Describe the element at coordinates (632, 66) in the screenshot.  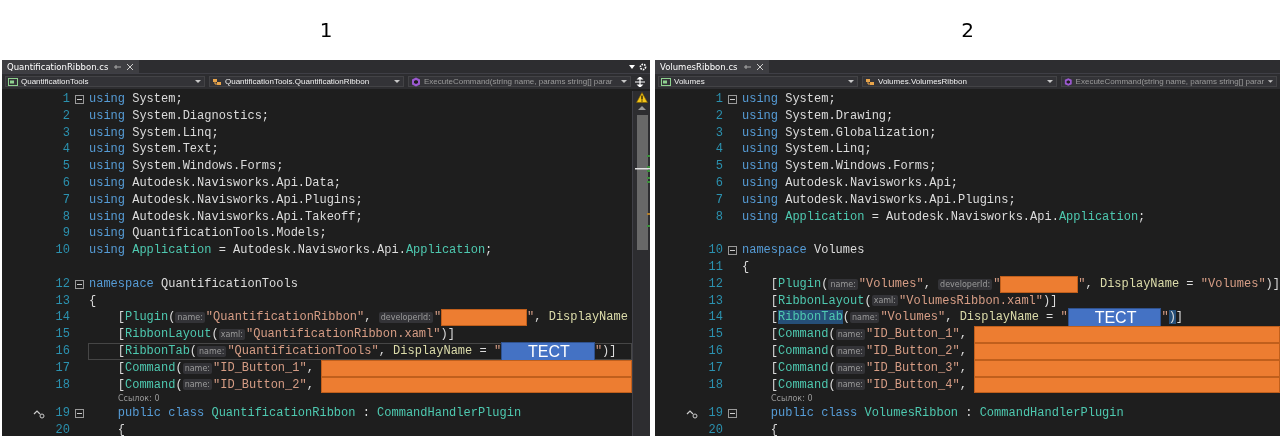
I see `dropdown-caret-icon` at that location.